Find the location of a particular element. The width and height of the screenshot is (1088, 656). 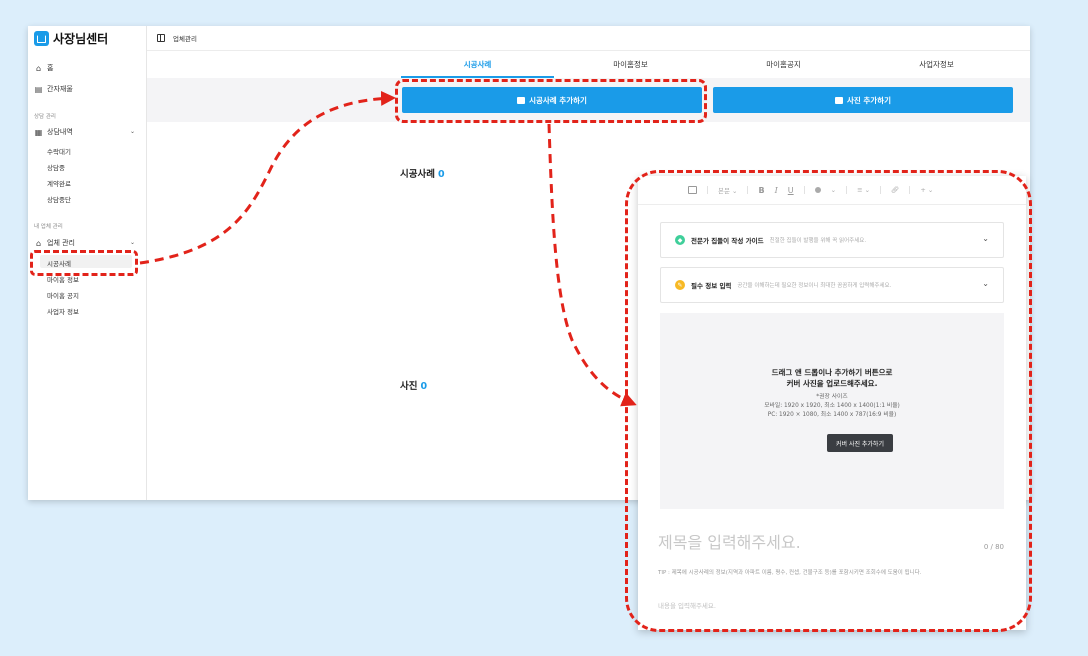

section-label-consult: 상담 관리 is located at coordinates (45, 117).